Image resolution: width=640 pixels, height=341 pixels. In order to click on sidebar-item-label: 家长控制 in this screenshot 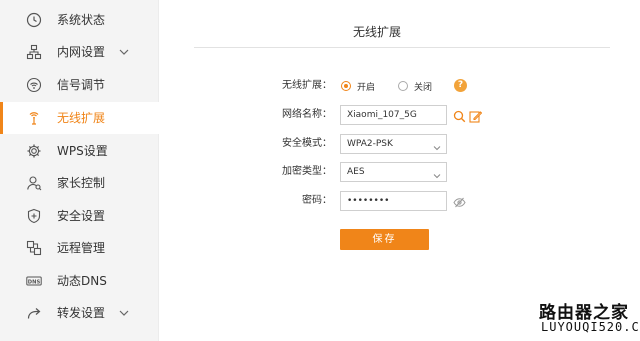, I will do `click(81, 183)`.